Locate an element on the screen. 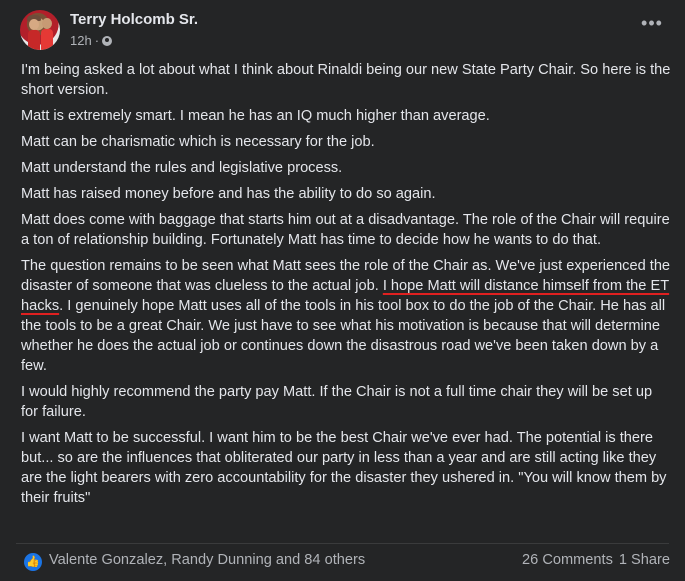 This screenshot has height=581, width=685. shares-count: 1 Share is located at coordinates (644, 560).